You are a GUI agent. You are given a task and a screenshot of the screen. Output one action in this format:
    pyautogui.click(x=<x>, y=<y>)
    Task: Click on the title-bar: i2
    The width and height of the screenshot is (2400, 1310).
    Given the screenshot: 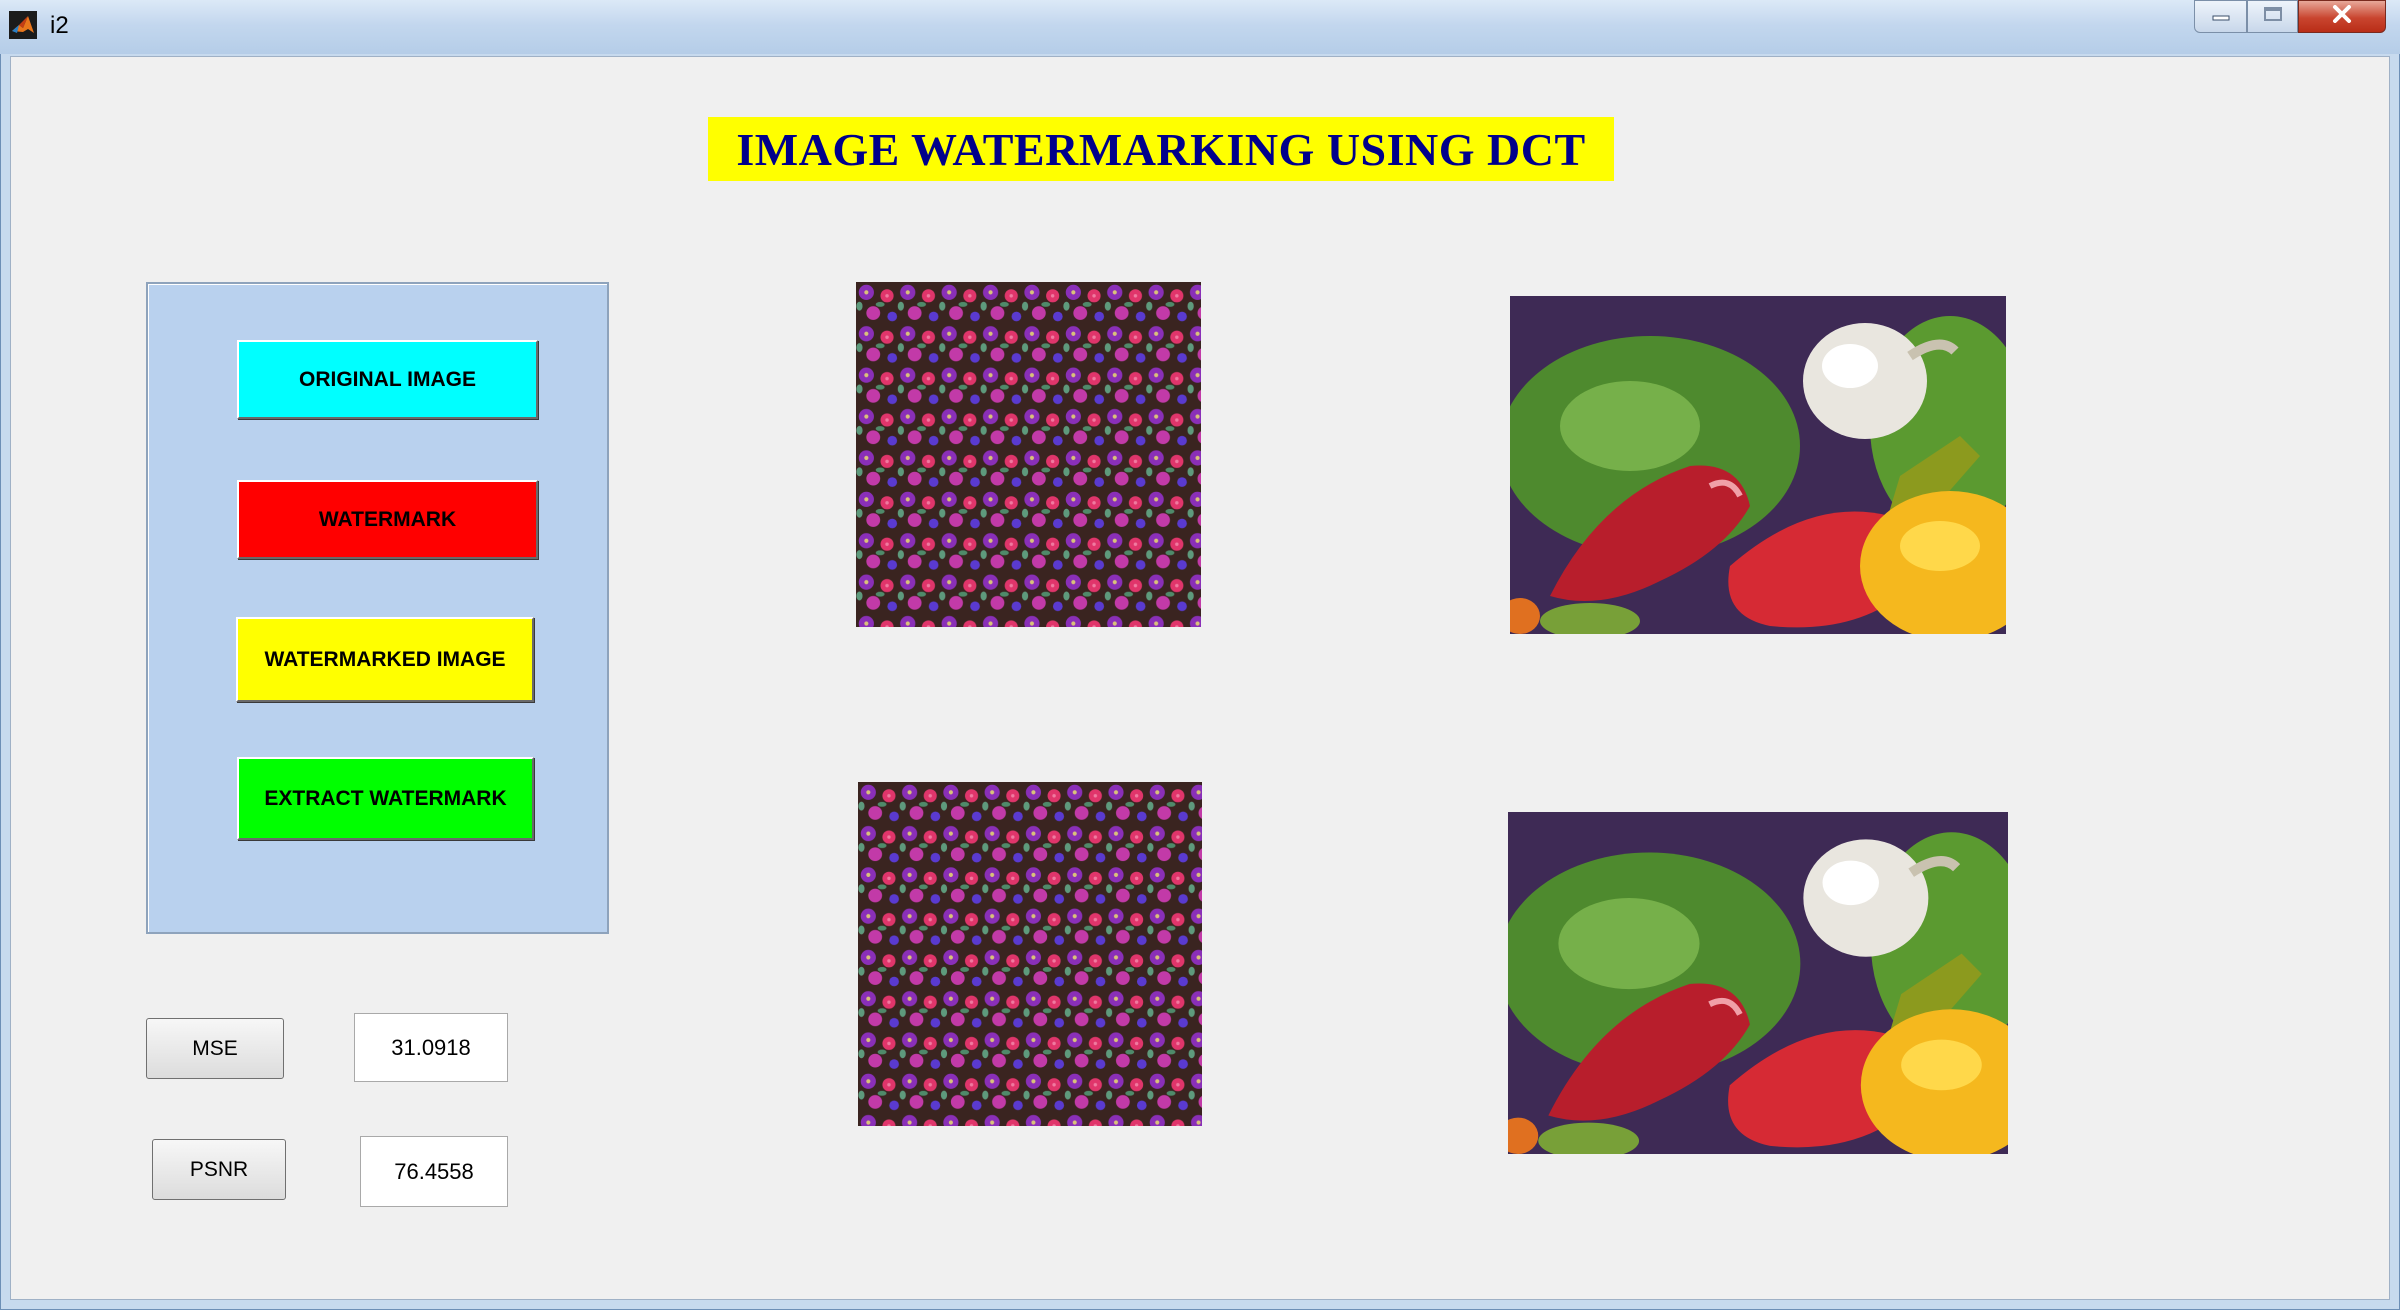 What is the action you would take?
    pyautogui.click(x=1200, y=27)
    